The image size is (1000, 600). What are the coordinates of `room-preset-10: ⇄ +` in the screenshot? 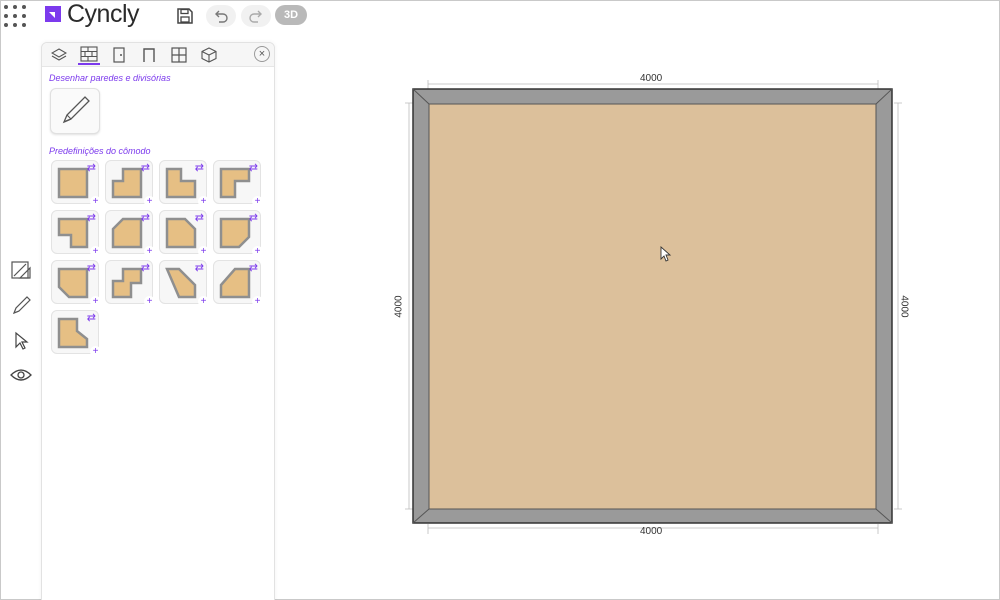 It's located at (130, 283).